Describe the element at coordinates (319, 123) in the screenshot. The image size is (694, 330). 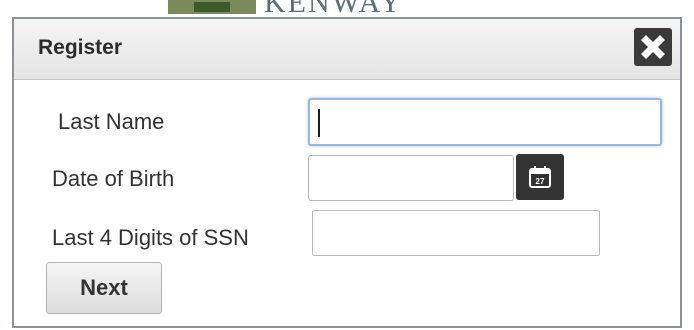
I see `text-caret` at that location.